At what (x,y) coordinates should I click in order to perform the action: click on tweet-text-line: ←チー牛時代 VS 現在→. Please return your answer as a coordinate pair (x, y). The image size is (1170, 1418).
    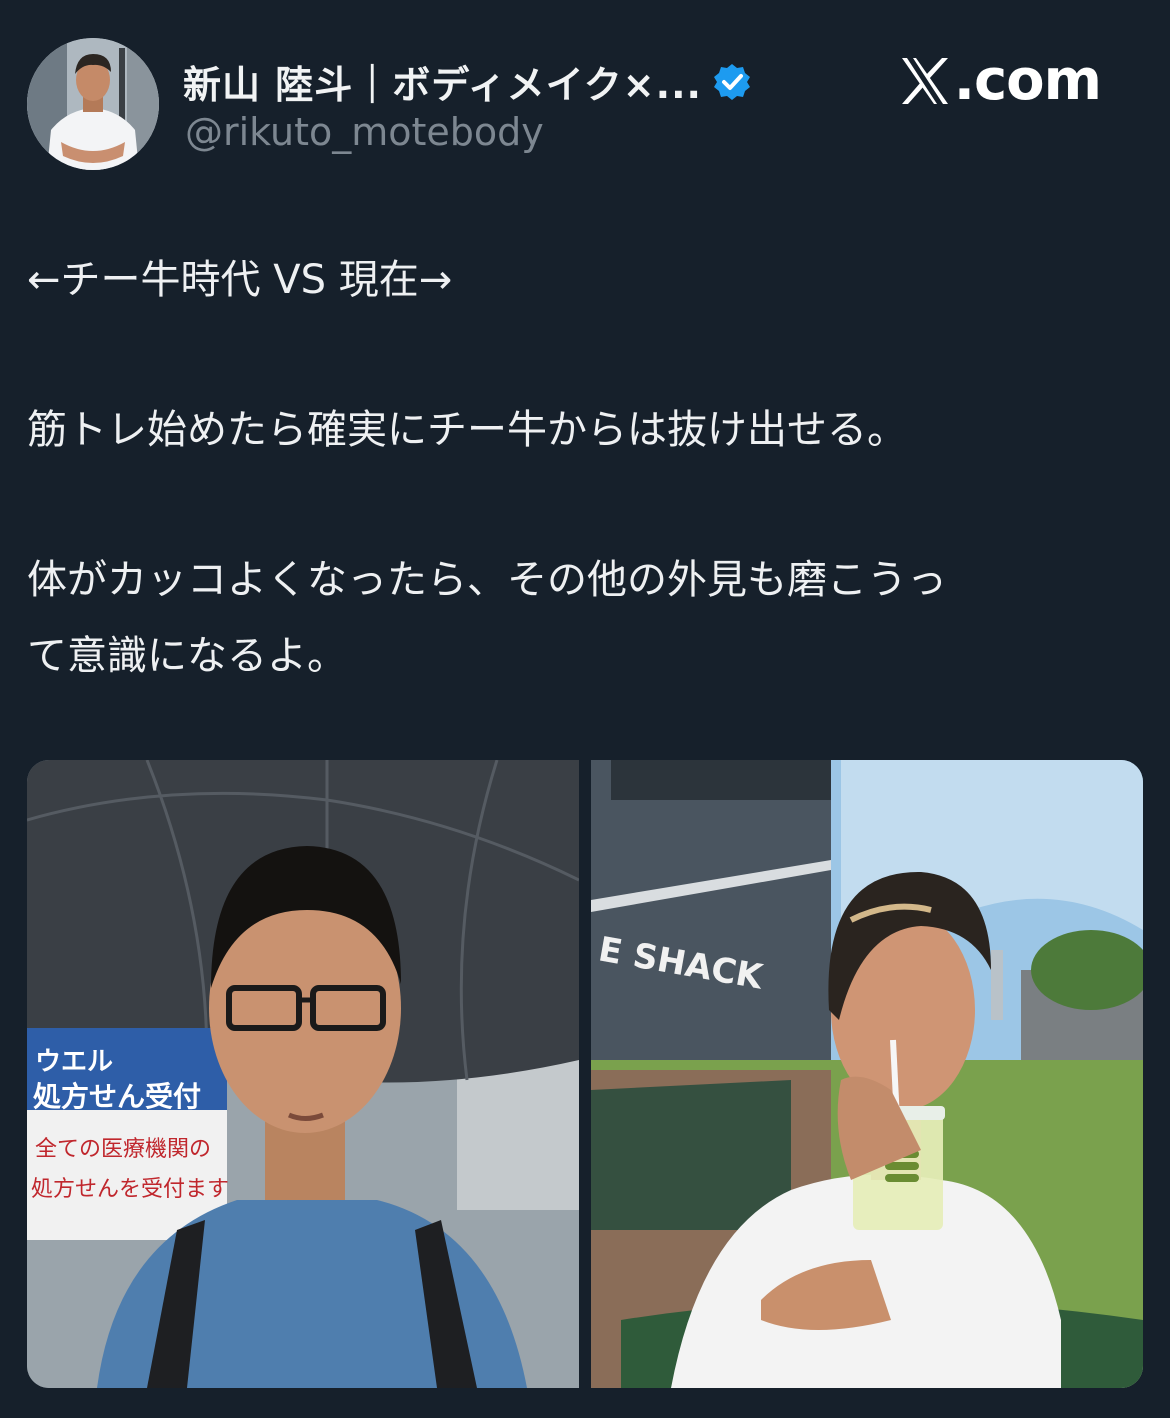
    Looking at the image, I should click on (240, 280).